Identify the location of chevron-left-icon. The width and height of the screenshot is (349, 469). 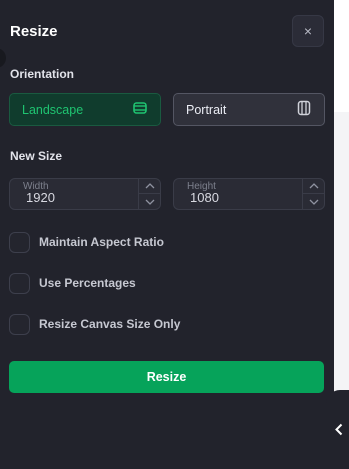
(339, 429).